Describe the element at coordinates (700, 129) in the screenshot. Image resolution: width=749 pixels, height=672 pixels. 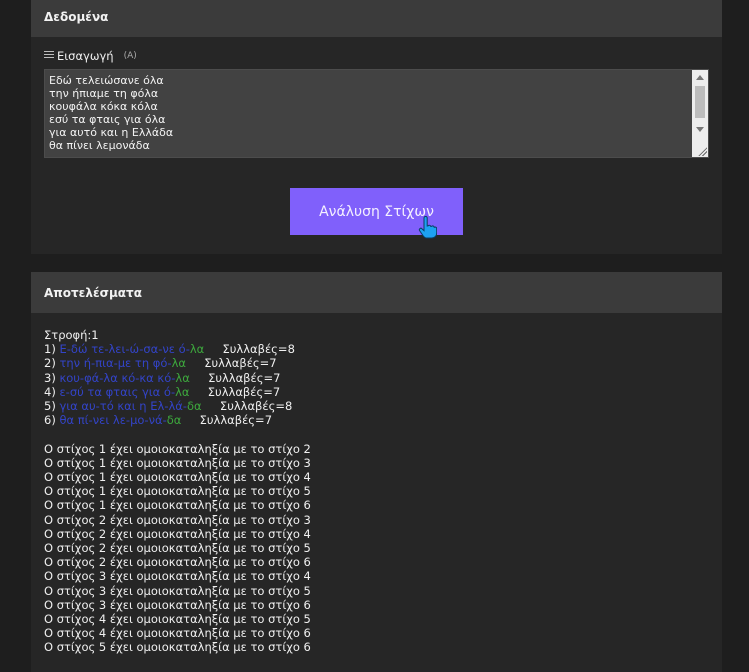
I see `scroll-down-arrow-icon` at that location.